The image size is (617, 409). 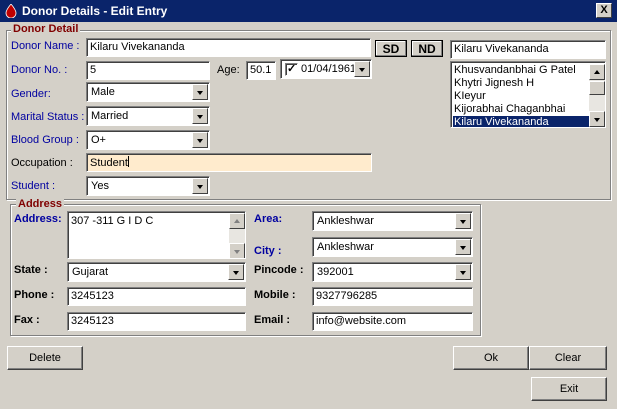 What do you see at coordinates (335, 272) in the screenshot?
I see `pincode-value: 392001` at bounding box center [335, 272].